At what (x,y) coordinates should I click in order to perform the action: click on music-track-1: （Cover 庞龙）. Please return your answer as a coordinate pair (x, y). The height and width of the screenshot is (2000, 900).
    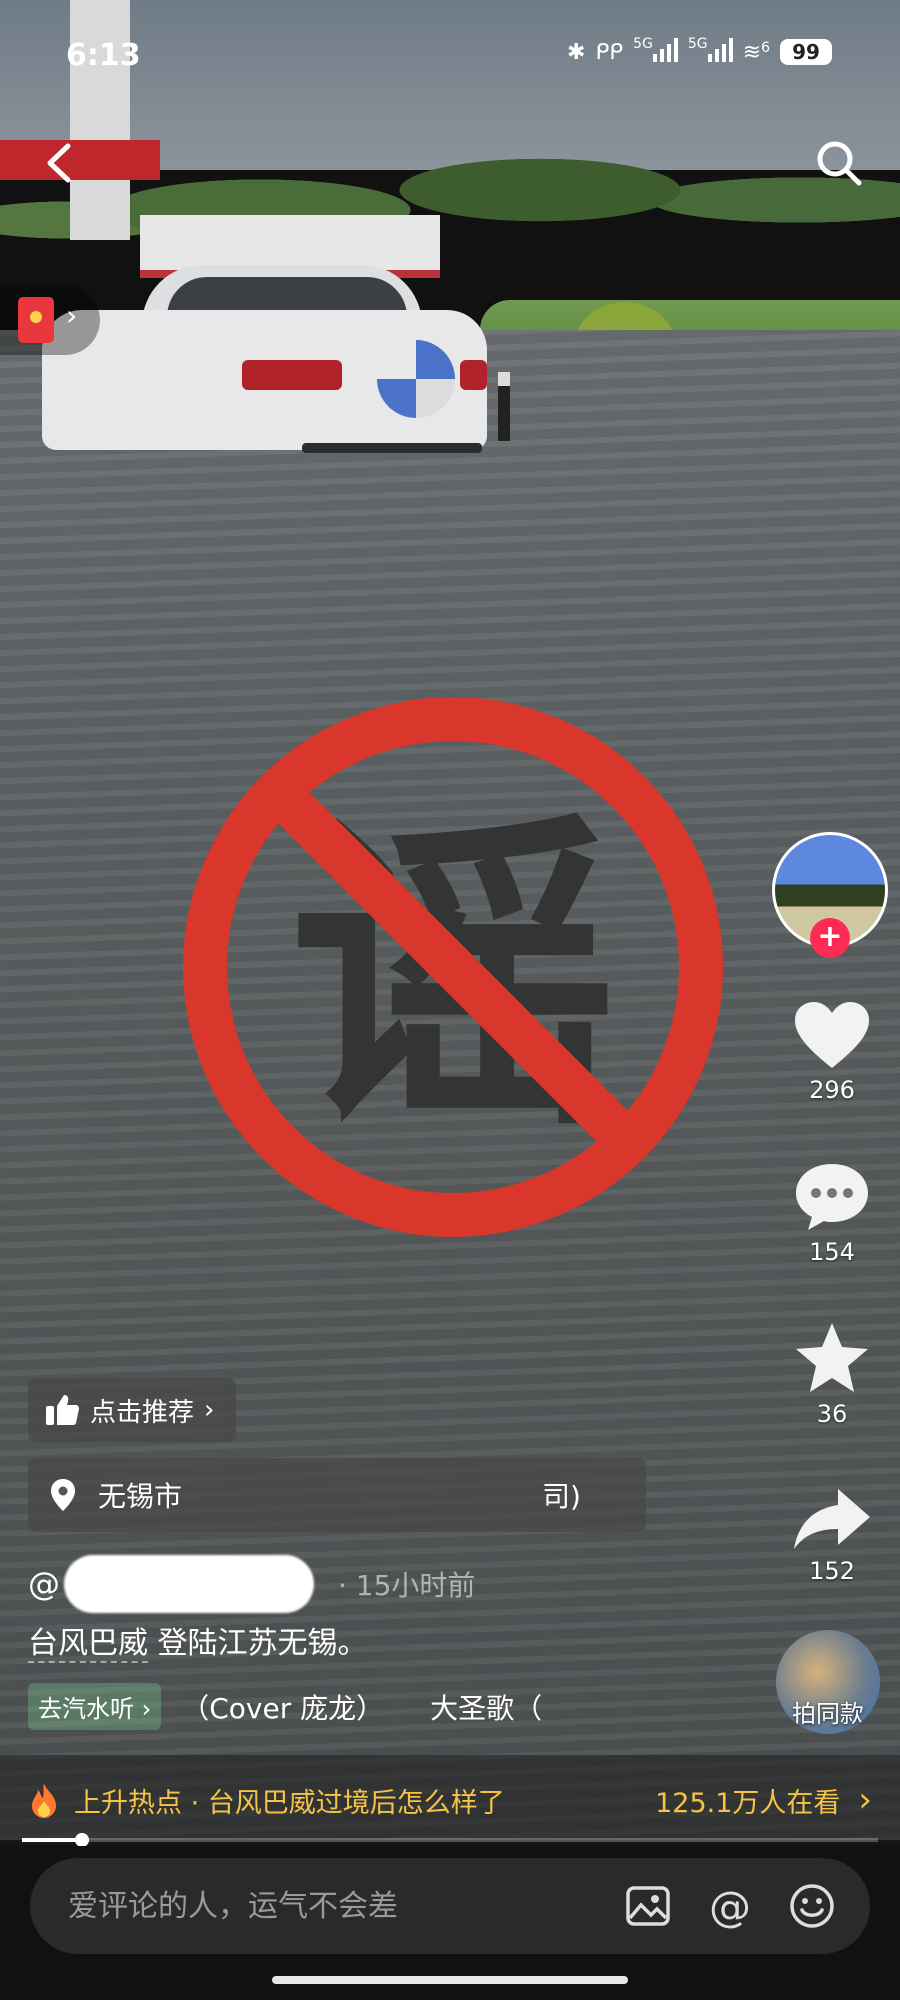
    Looking at the image, I should click on (283, 1708).